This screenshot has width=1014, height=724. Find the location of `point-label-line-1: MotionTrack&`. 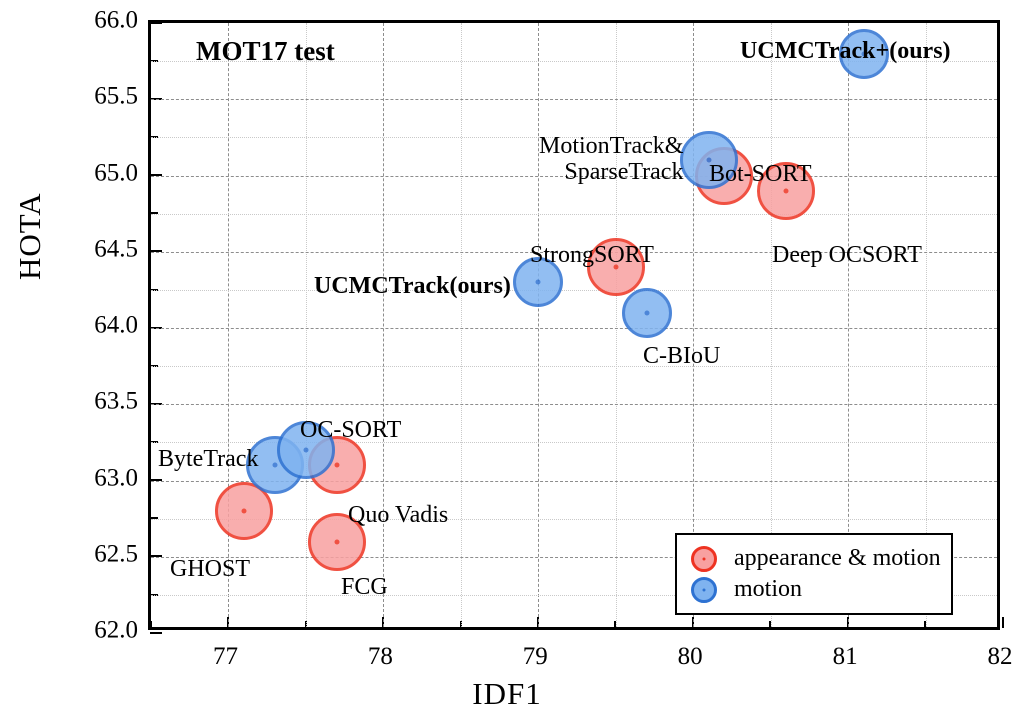

point-label-line-1: MotionTrack& is located at coordinates (611, 146).